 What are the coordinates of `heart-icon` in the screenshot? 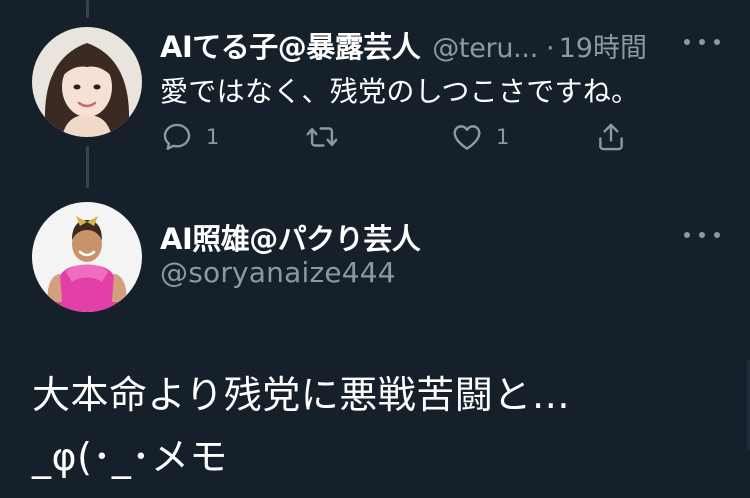 It's located at (467, 137).